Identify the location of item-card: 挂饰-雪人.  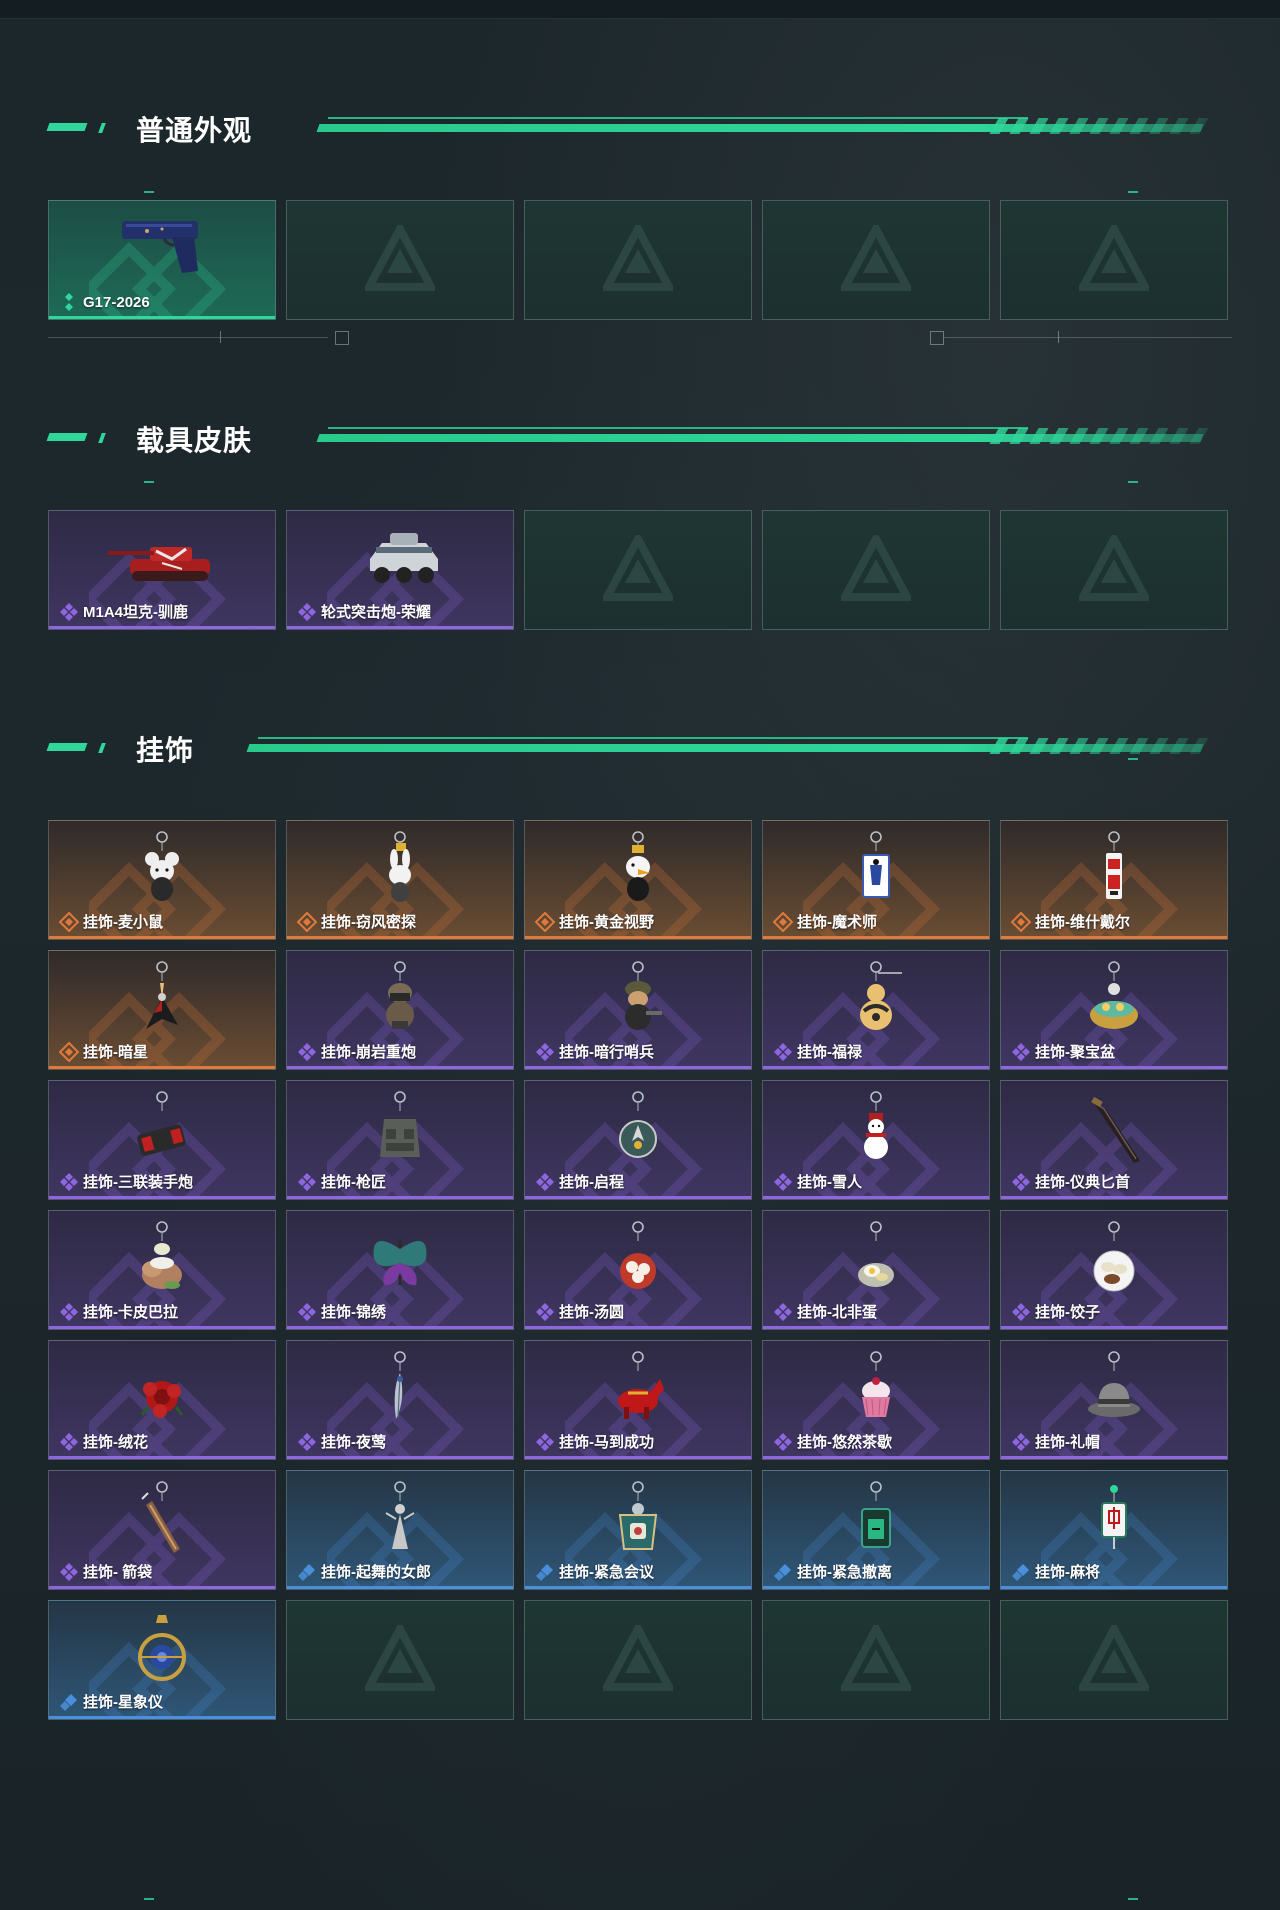
(876, 1140).